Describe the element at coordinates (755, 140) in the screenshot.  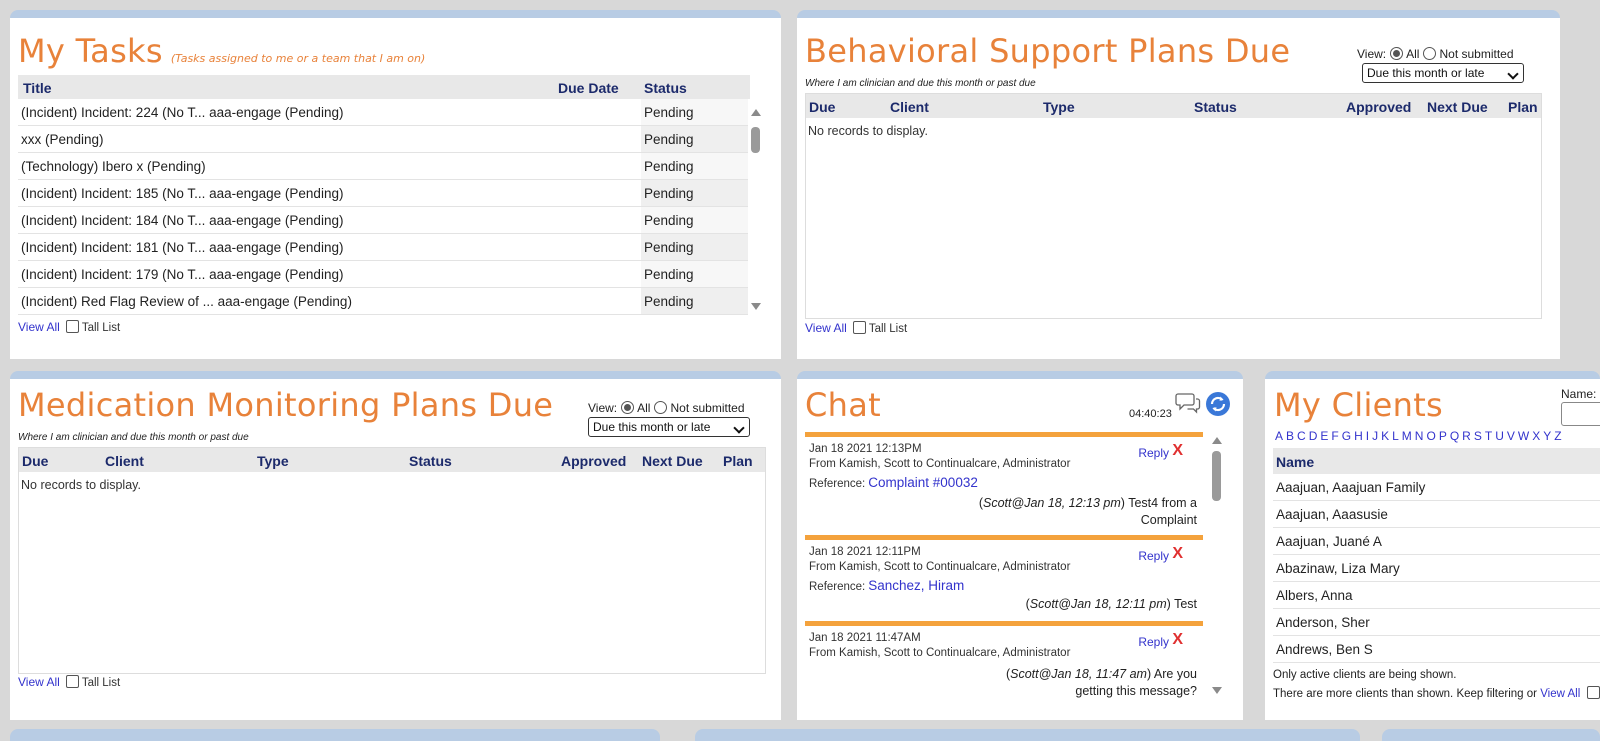
I see `scroll-thumb` at that location.